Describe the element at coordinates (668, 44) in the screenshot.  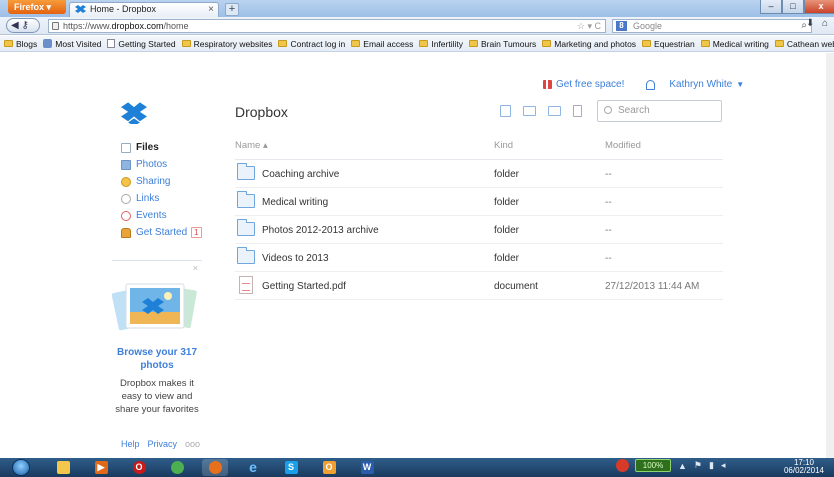
I see `bookmark-item: Equestrian` at that location.